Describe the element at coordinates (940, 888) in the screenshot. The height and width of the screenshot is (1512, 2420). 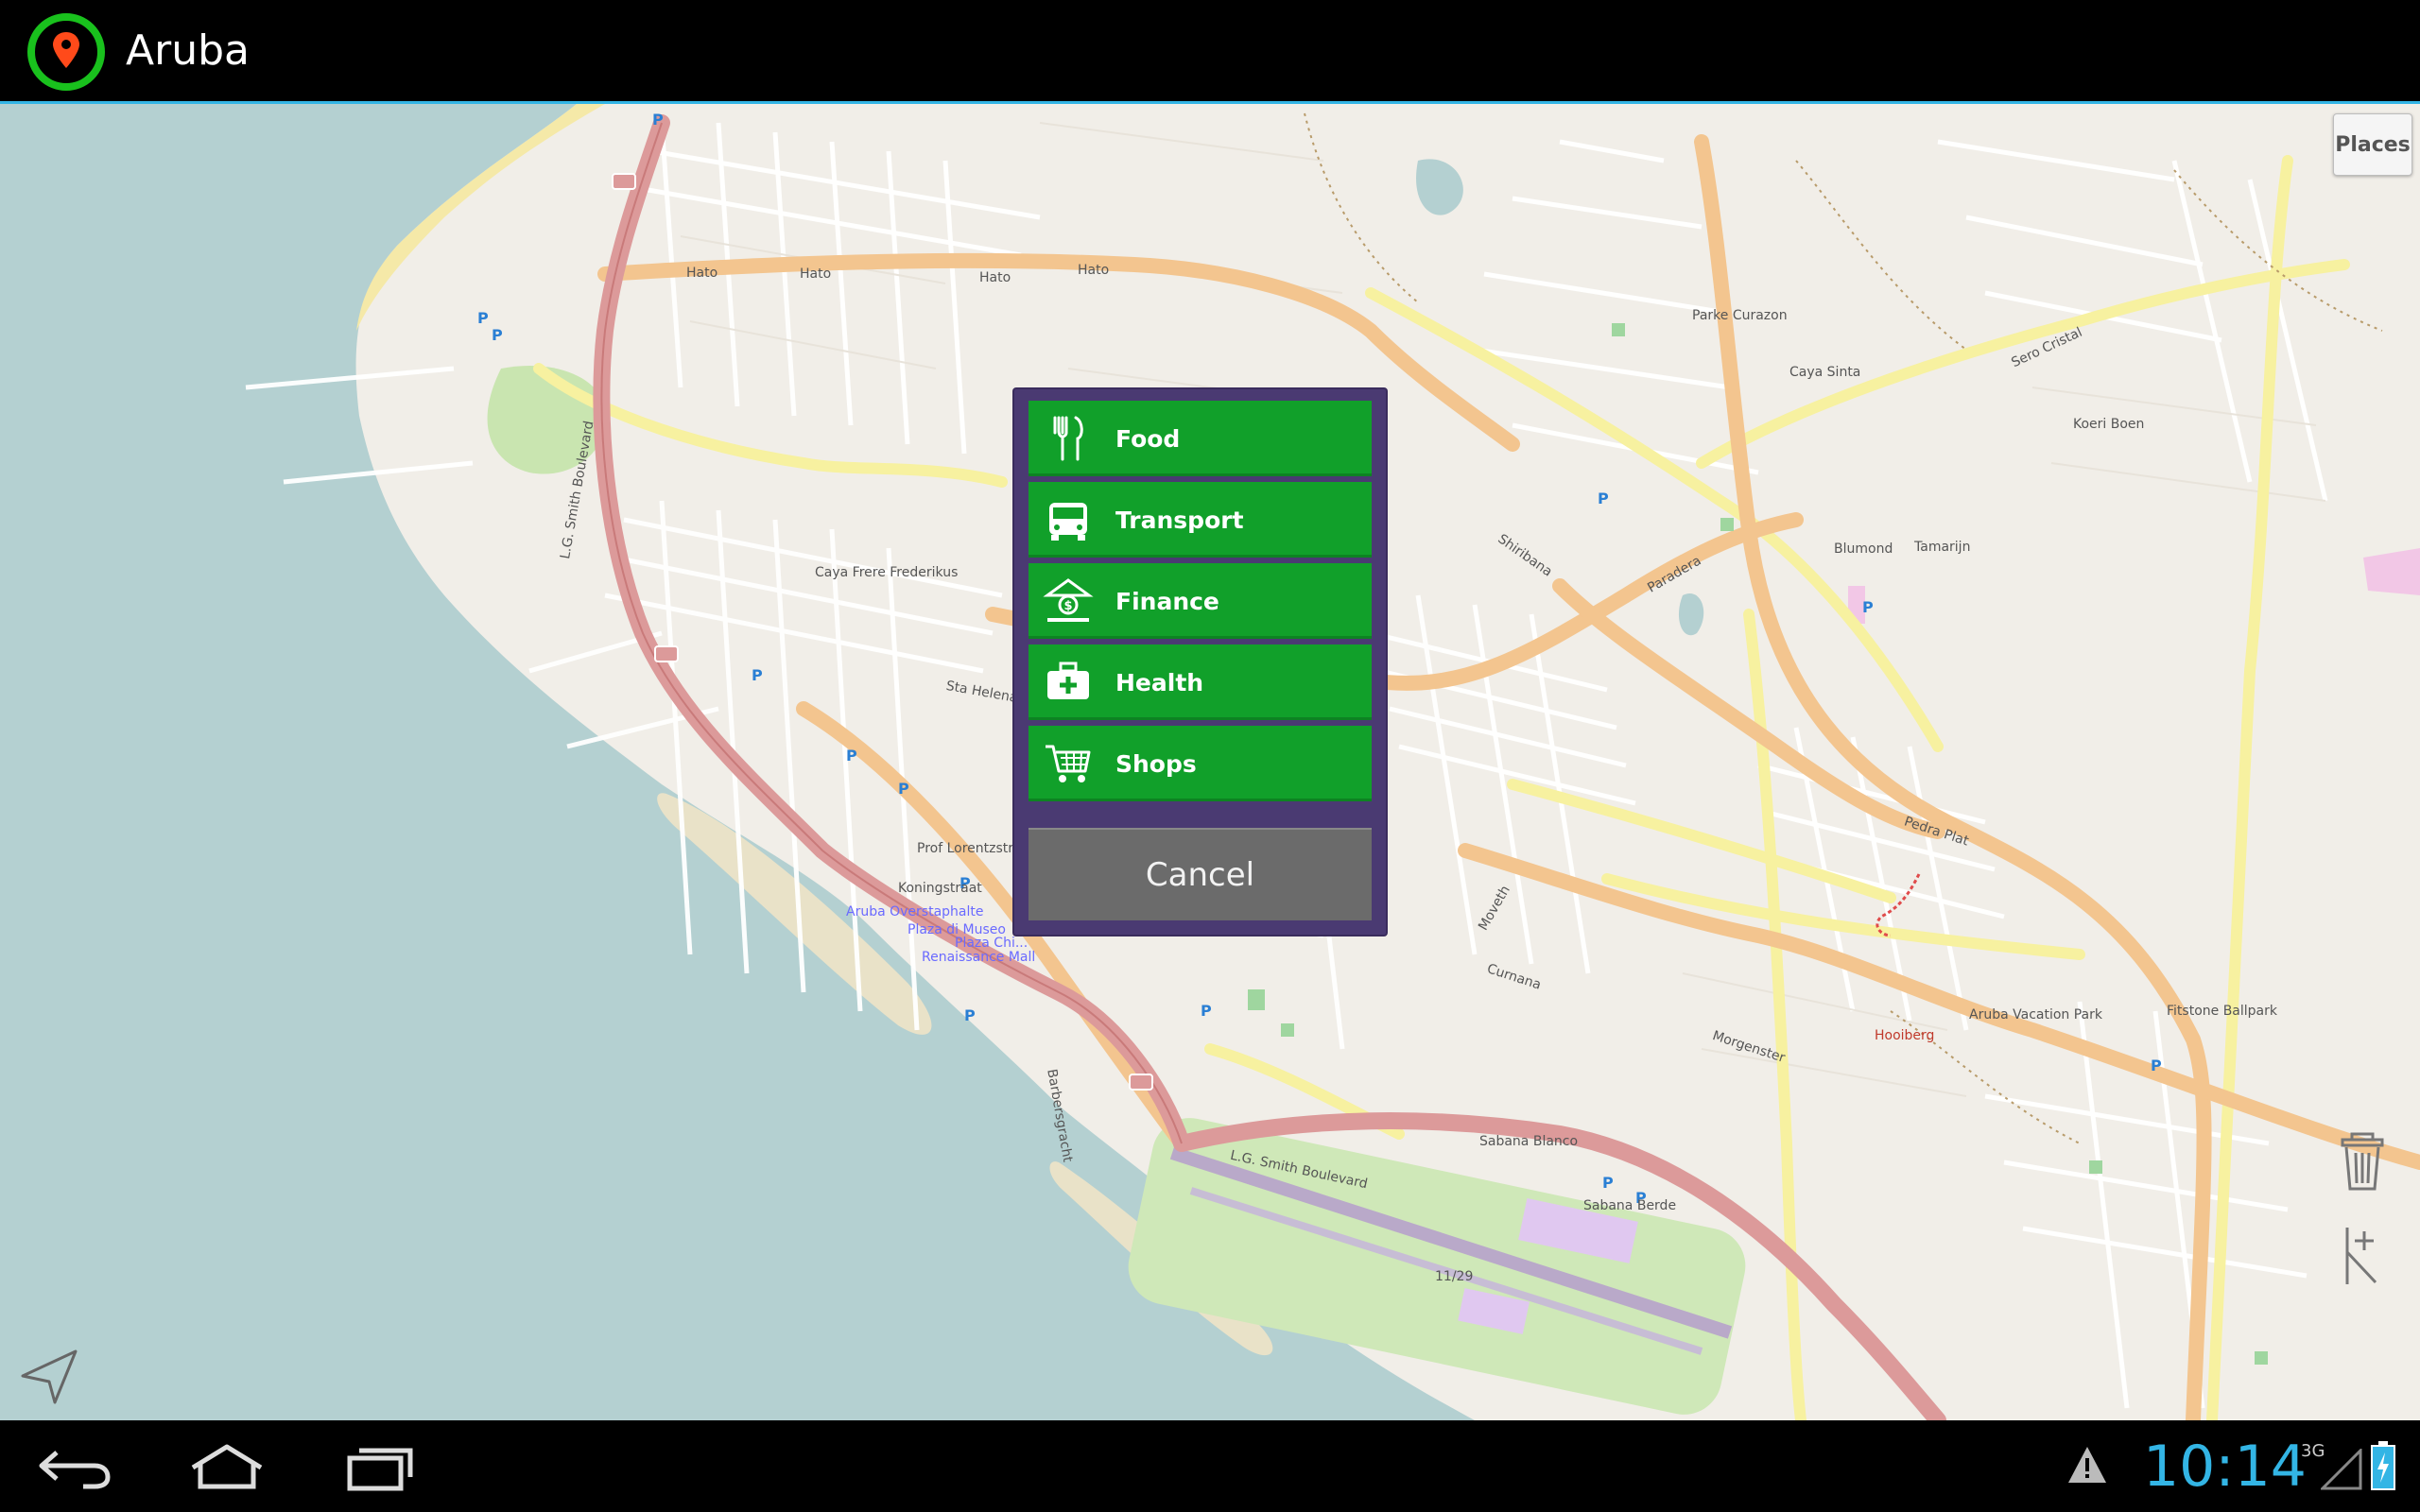
I see `map-label: Koningstraat` at that location.